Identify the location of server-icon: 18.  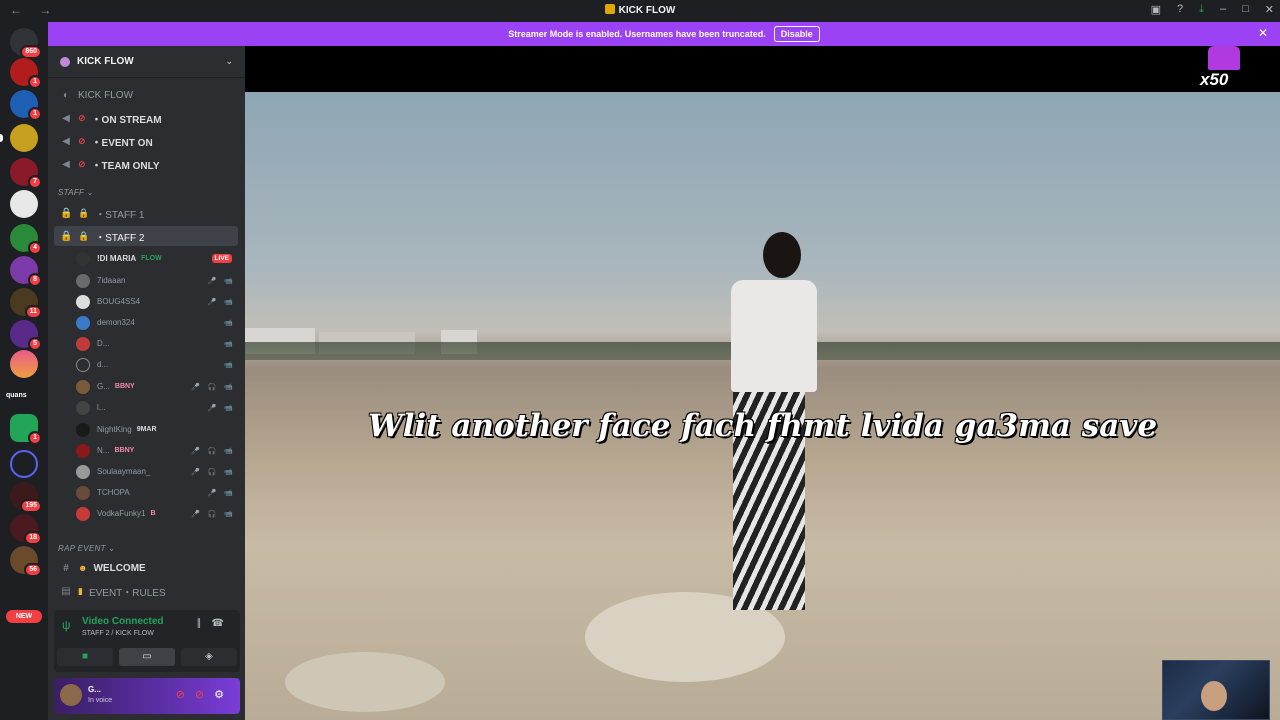
(26, 529).